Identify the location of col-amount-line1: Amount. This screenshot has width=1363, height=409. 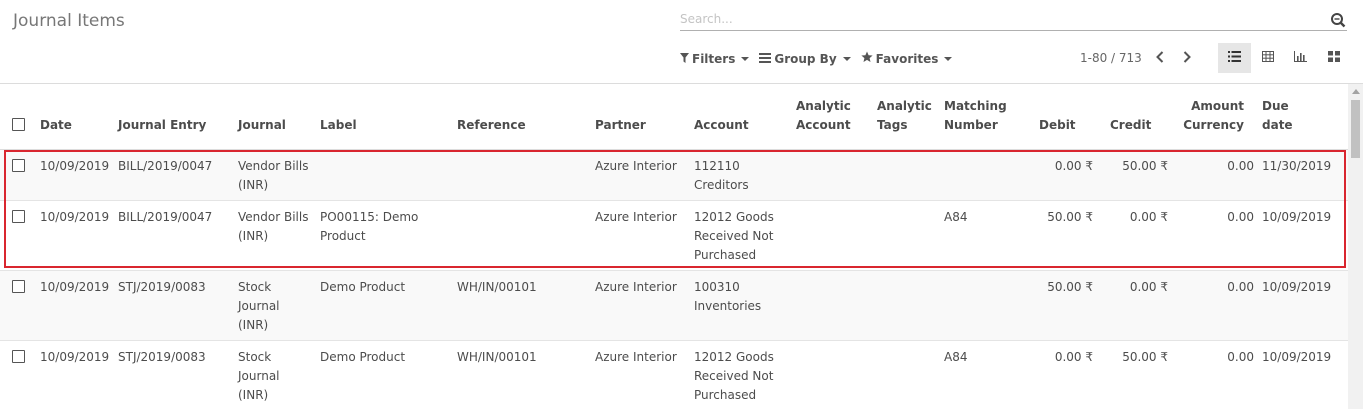
(1217, 106).